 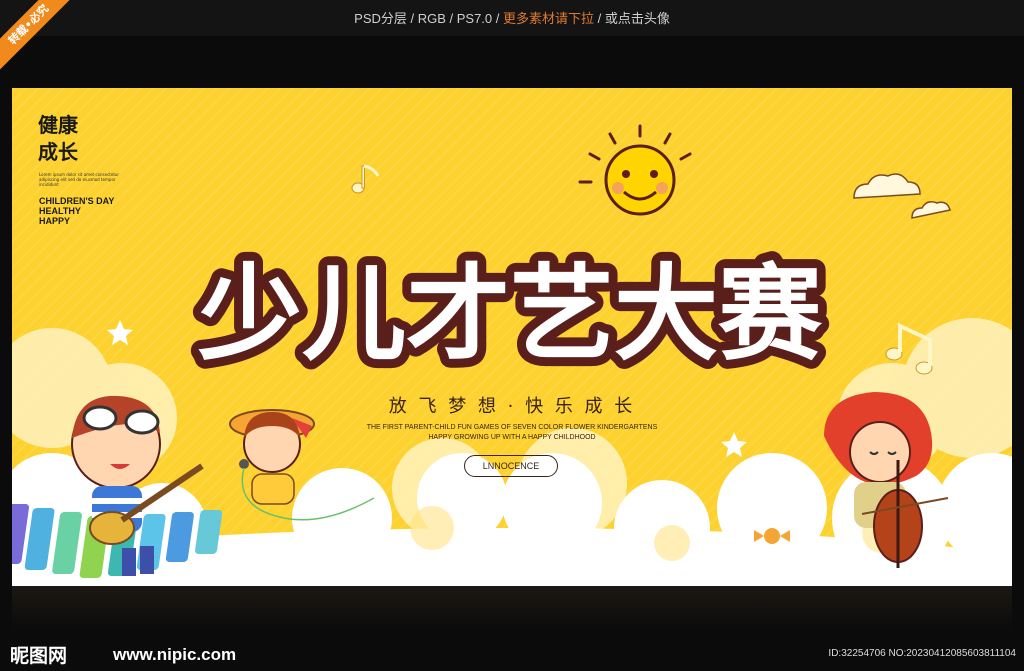 I want to click on poster-title: 少儿才艺大赛, so click(x=510, y=314).